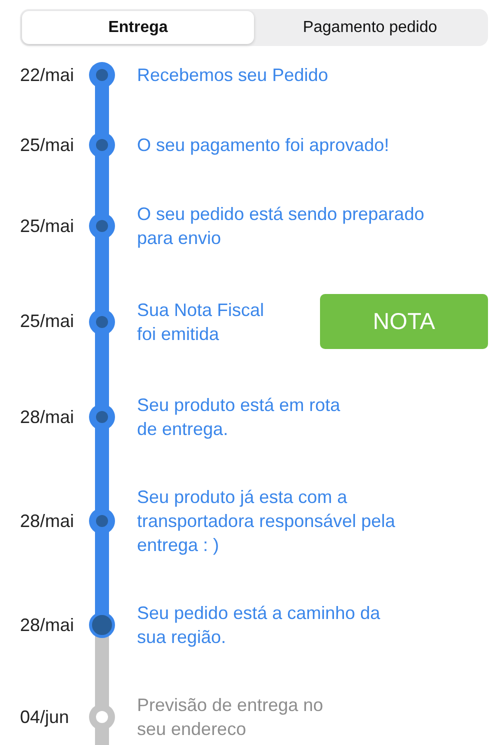  What do you see at coordinates (47, 75) in the screenshot?
I see `event-date: 22/mai` at bounding box center [47, 75].